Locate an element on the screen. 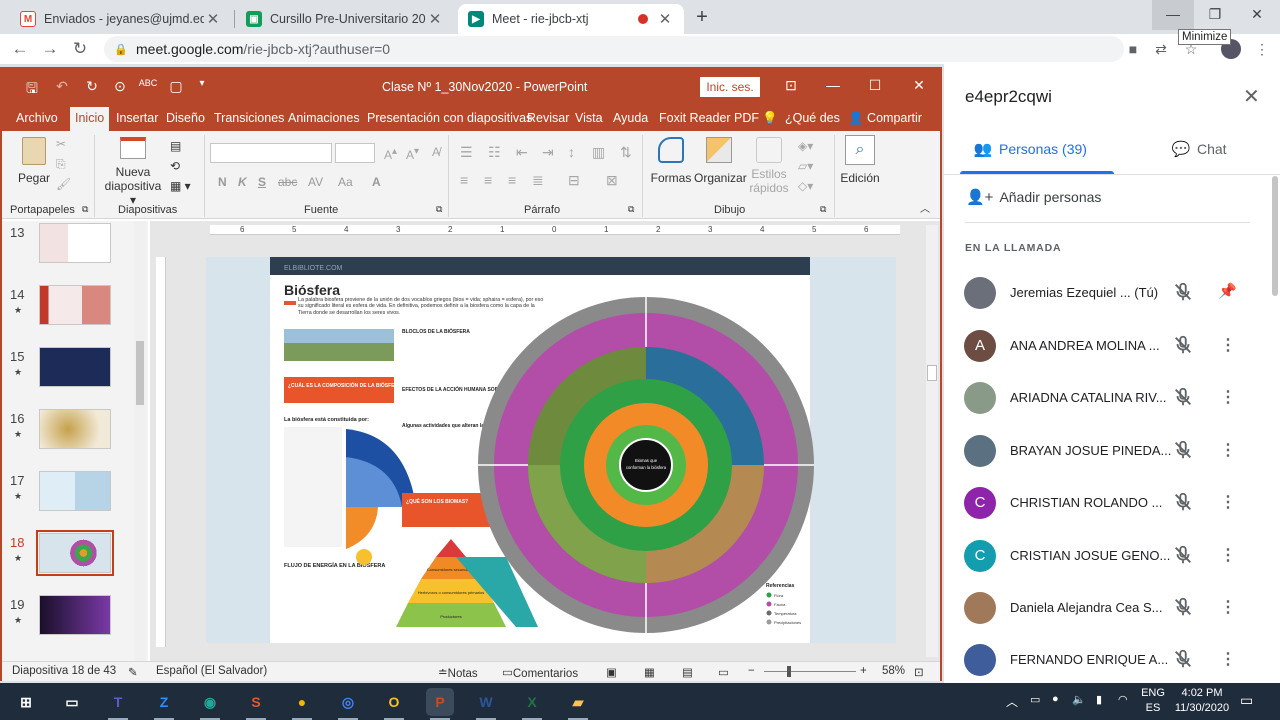 This screenshot has width=1280, height=720. copy-icon: ⎘ is located at coordinates (61, 164).